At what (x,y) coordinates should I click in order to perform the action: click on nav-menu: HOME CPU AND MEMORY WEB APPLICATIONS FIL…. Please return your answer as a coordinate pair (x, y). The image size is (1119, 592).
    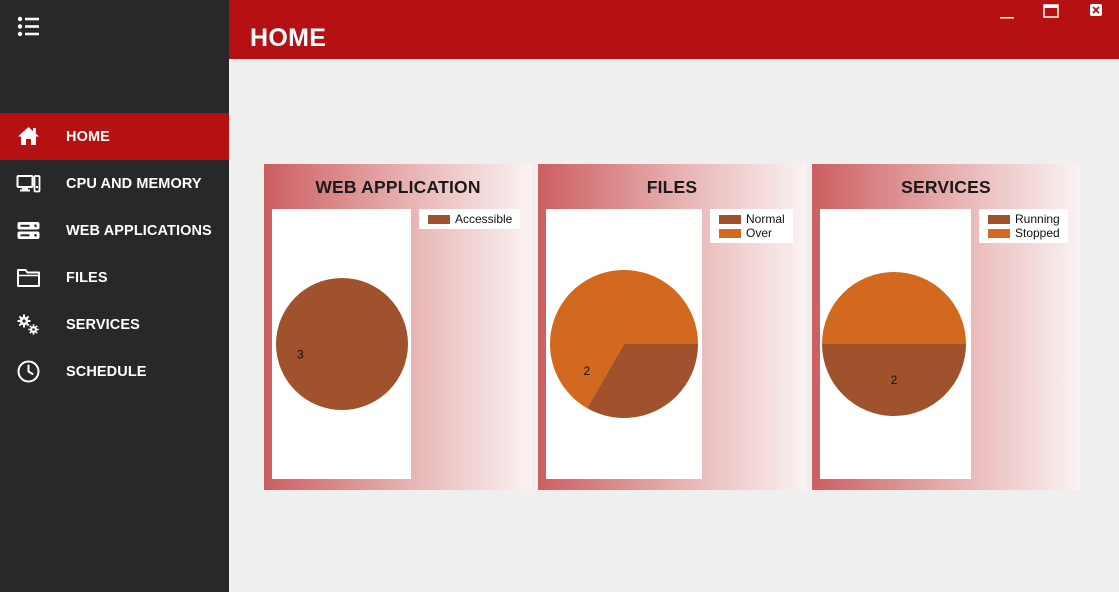
    Looking at the image, I should click on (114, 254).